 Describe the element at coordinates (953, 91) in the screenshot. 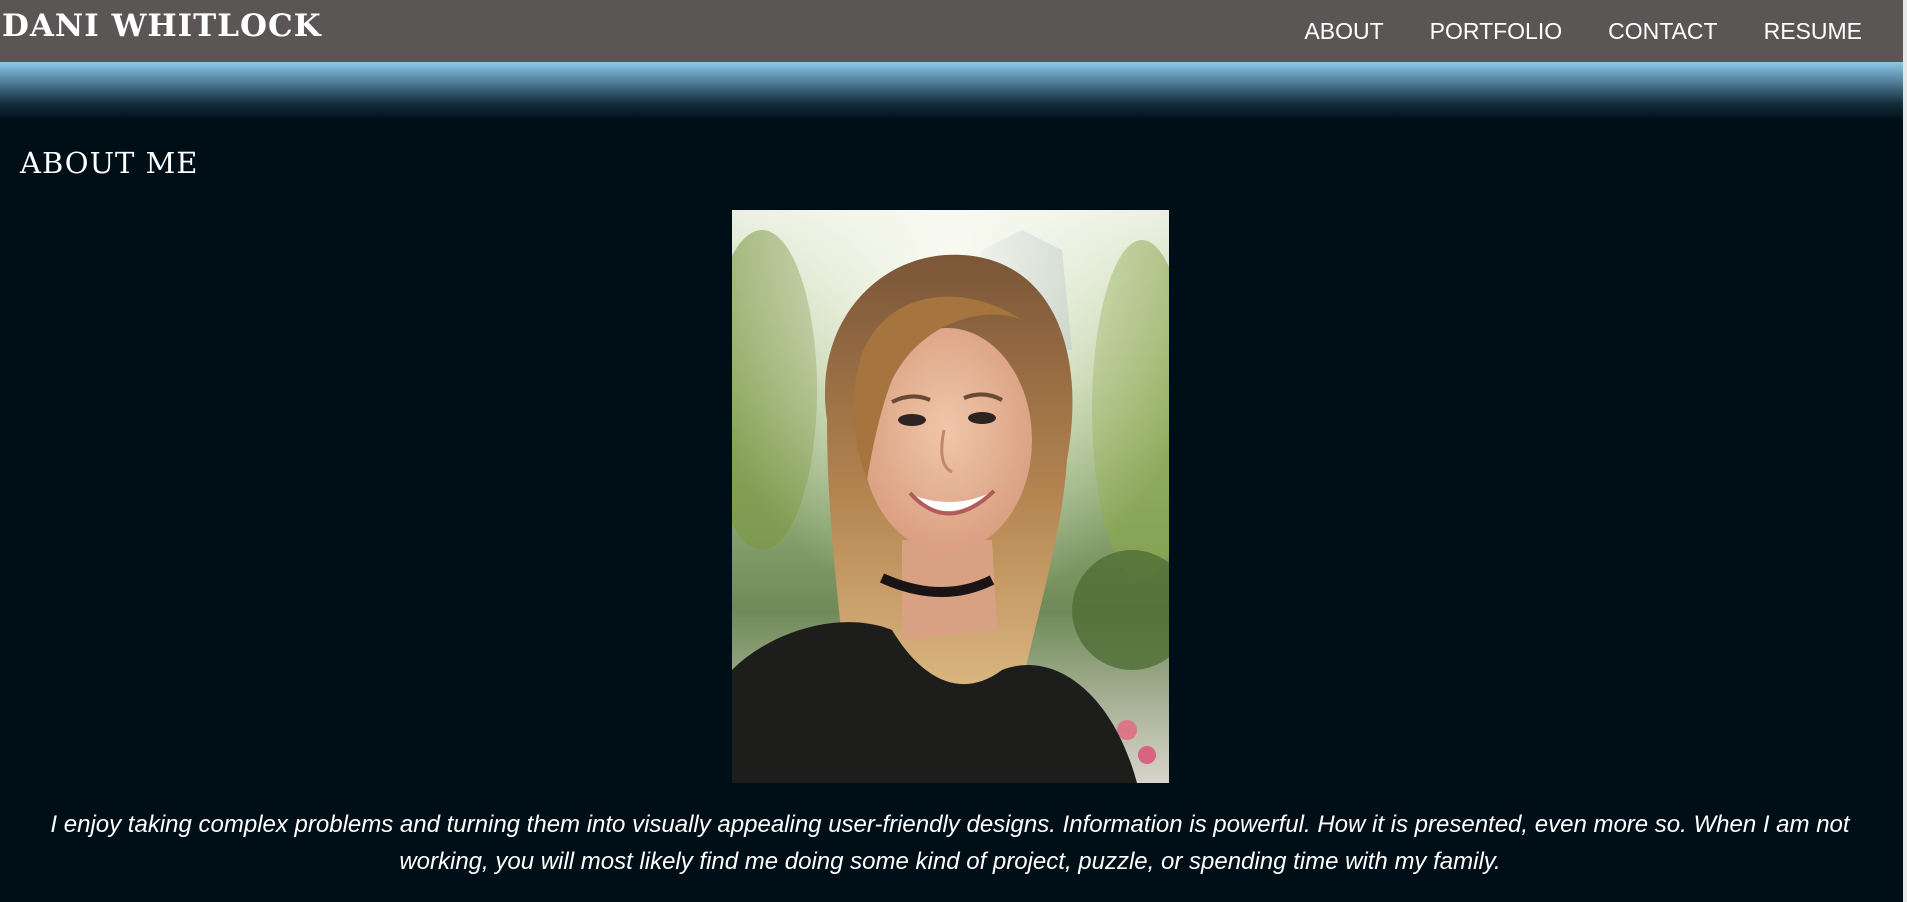

I see `gradient-banner` at that location.